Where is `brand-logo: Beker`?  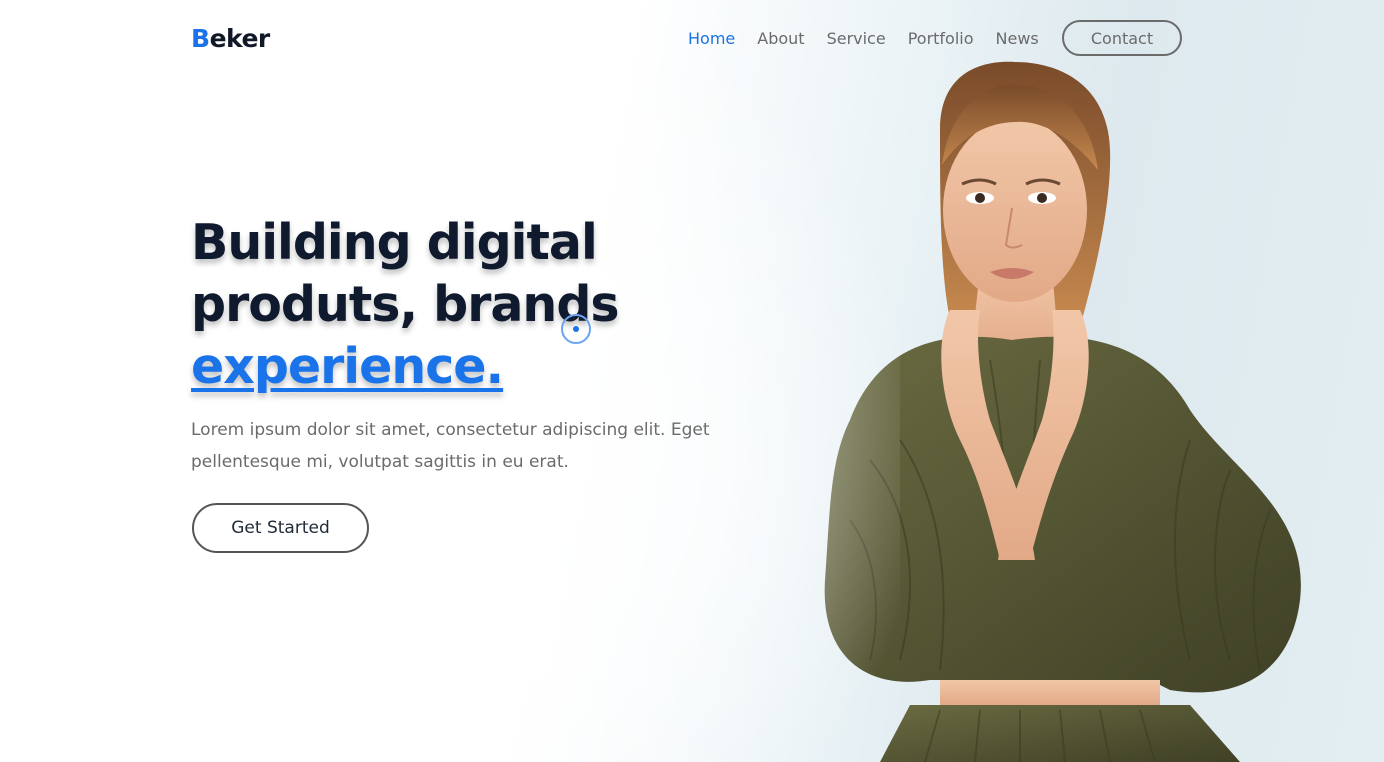
brand-logo: Beker is located at coordinates (230, 38).